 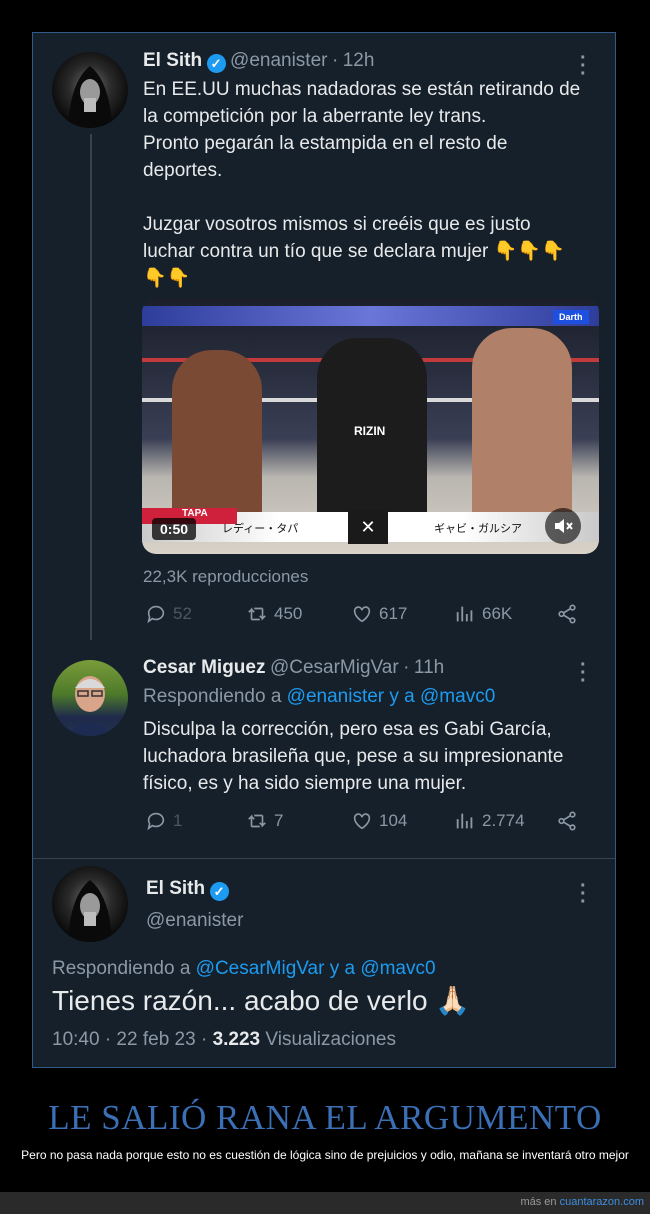 What do you see at coordinates (91, 387) in the screenshot?
I see `thread-line` at bounding box center [91, 387].